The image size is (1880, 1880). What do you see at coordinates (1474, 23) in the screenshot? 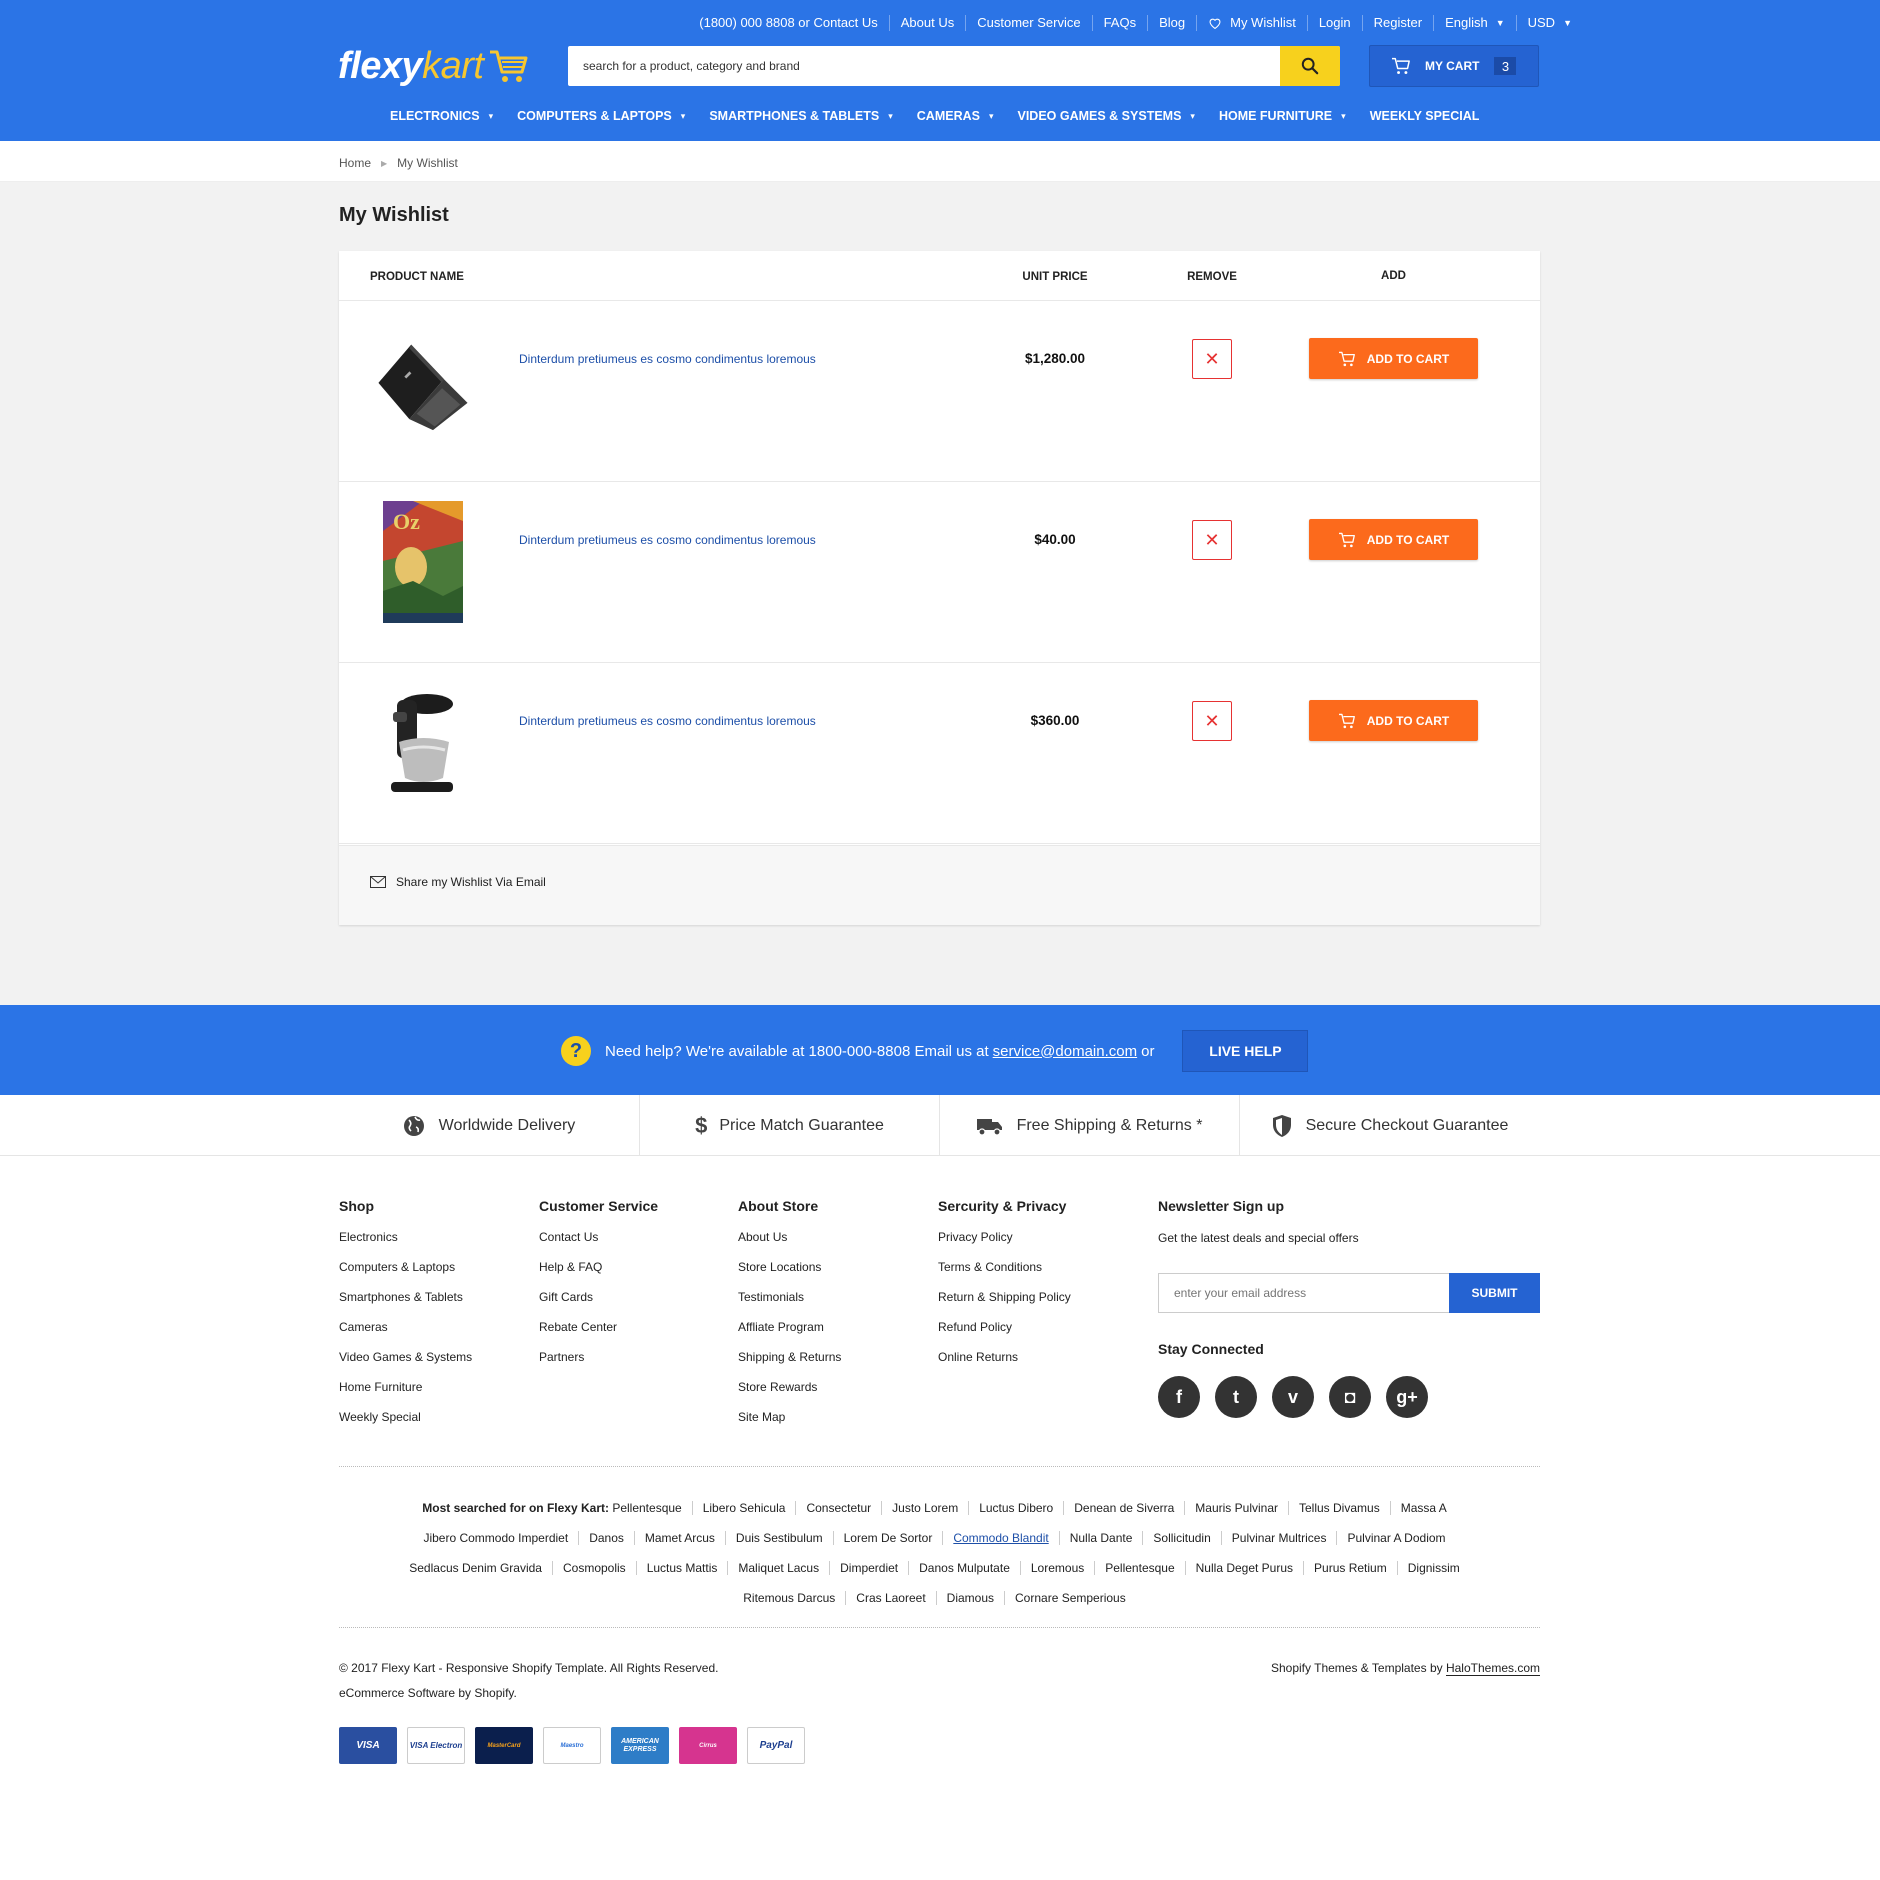
I see `language-selector: English ▼` at bounding box center [1474, 23].